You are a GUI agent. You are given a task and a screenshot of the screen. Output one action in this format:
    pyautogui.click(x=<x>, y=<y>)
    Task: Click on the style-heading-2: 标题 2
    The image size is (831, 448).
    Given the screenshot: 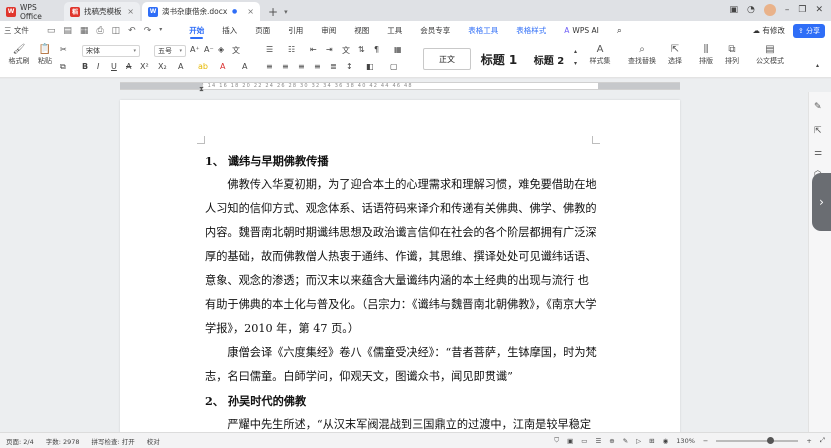 What is the action you would take?
    pyautogui.click(x=549, y=59)
    